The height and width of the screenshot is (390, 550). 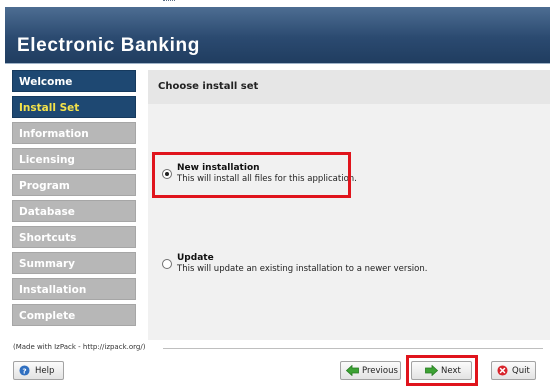 What do you see at coordinates (74, 107) in the screenshot?
I see `sidebar-item-install-set: Install Set` at bounding box center [74, 107].